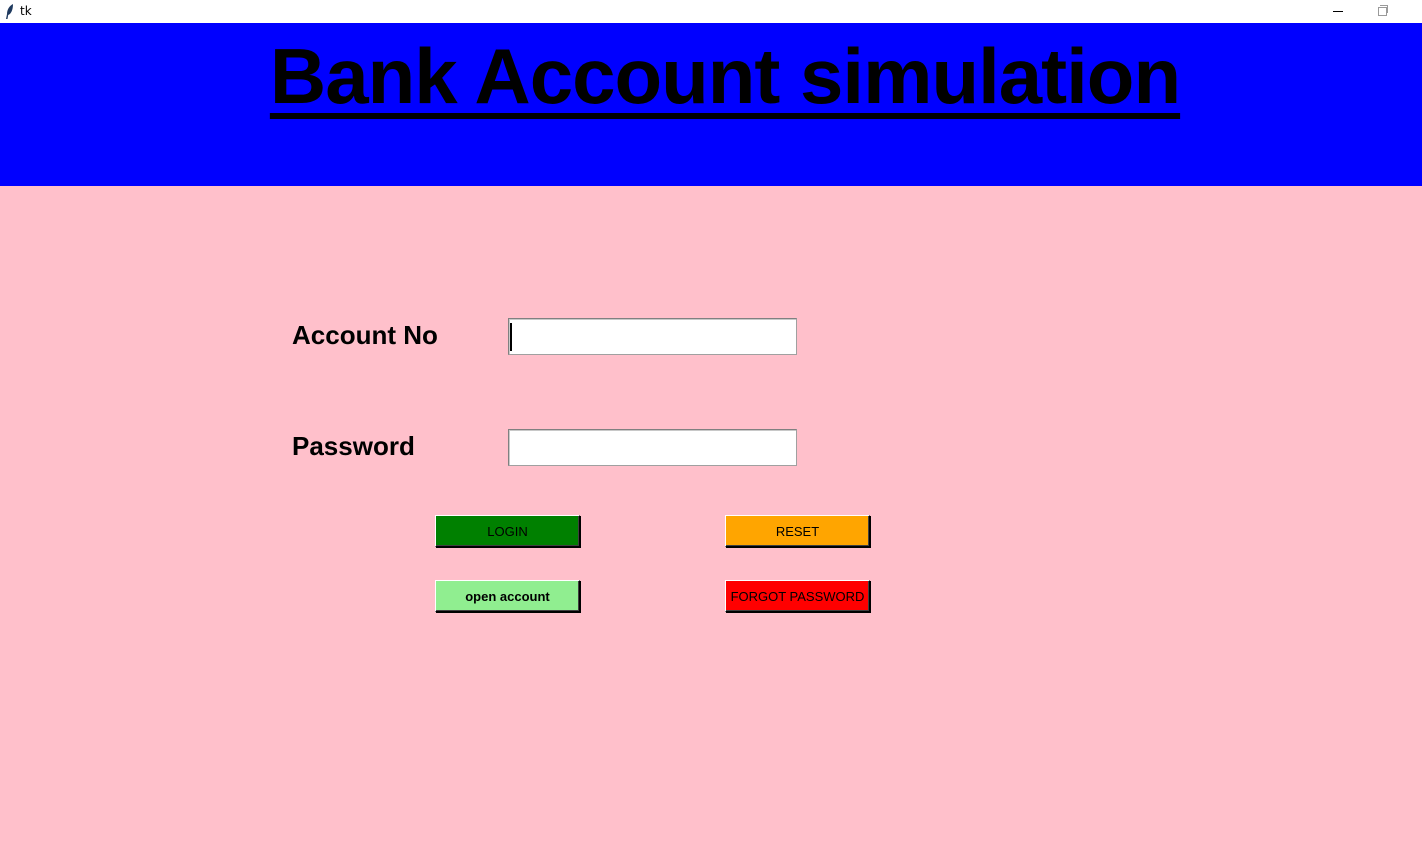 Image resolution: width=1422 pixels, height=842 pixels. What do you see at coordinates (511, 337) in the screenshot?
I see `text-caret` at bounding box center [511, 337].